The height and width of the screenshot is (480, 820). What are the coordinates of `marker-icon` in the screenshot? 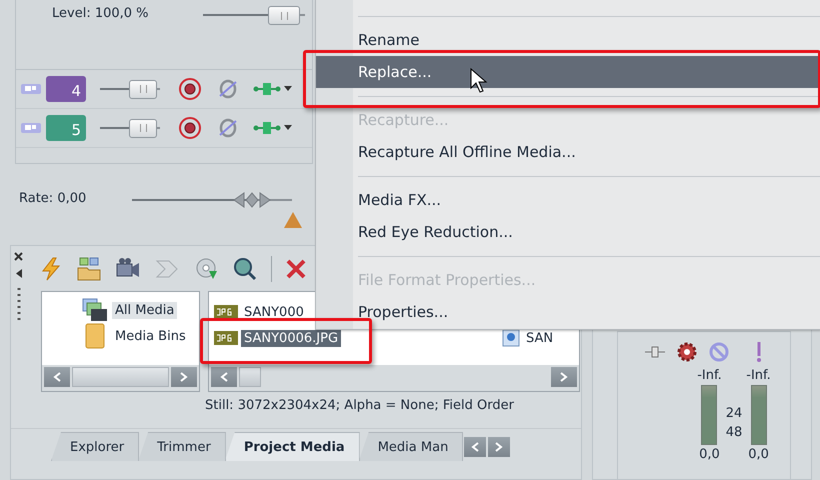 It's located at (293, 220).